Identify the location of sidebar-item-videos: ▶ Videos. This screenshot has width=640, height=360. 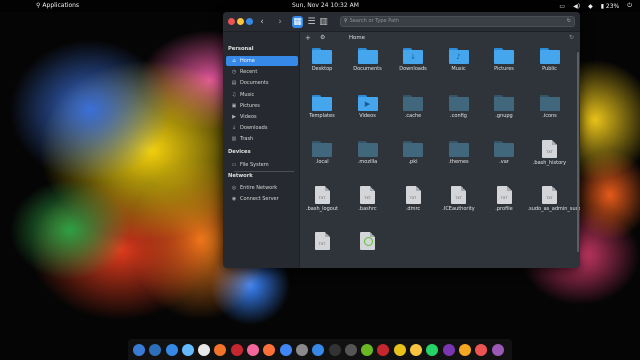
(262, 117).